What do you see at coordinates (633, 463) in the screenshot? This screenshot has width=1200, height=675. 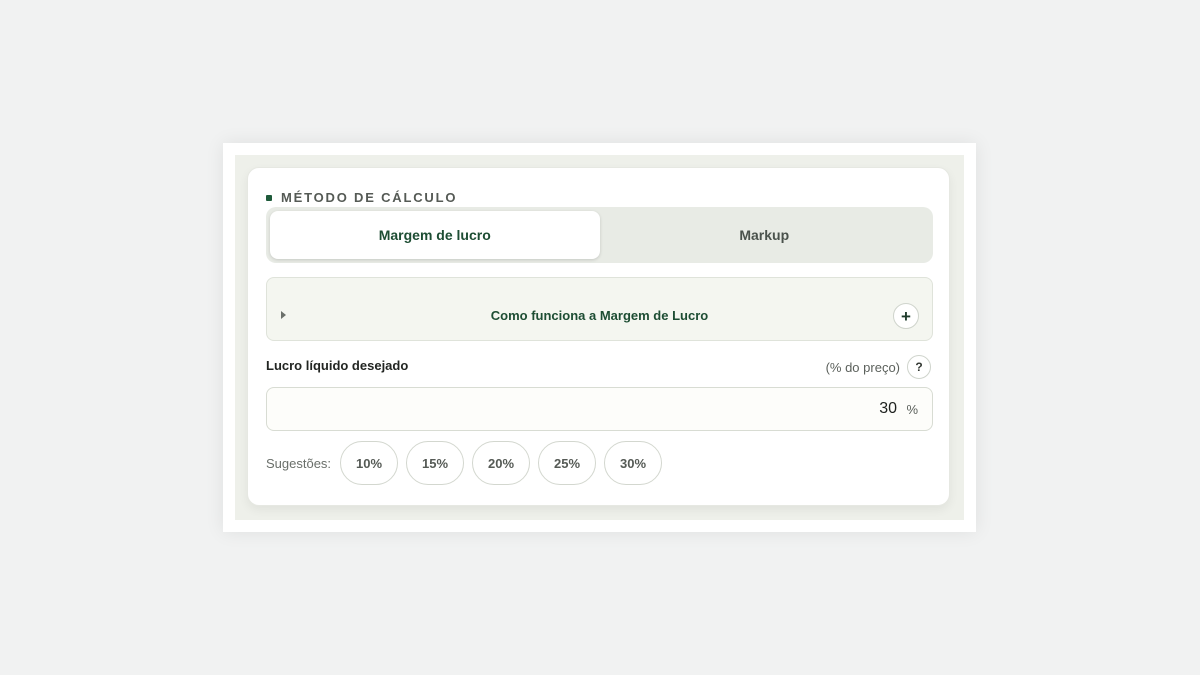 I see `suggestion-chip-30: 30%` at bounding box center [633, 463].